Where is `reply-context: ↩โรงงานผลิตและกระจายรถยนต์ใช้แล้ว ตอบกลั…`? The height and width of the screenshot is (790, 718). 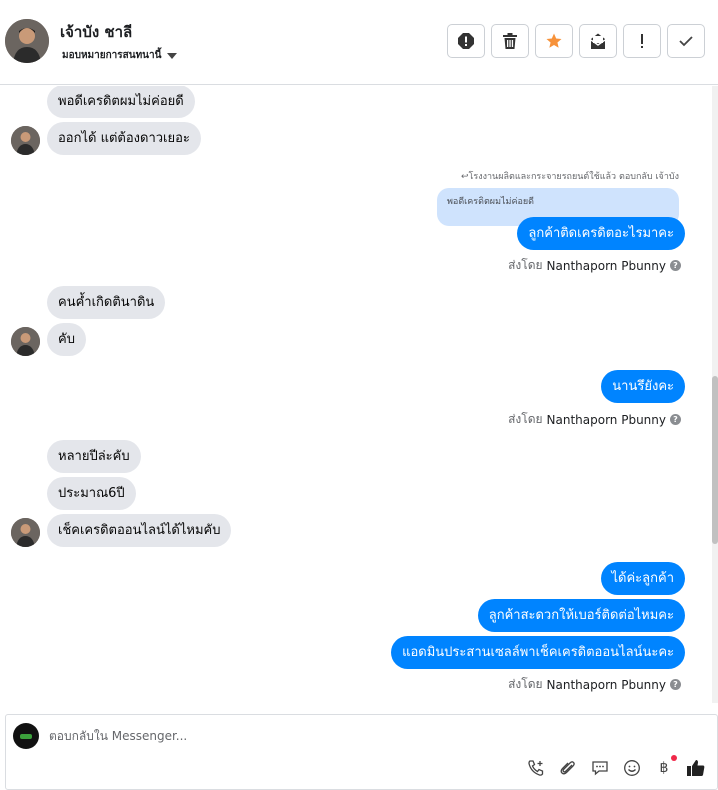 reply-context: ↩โรงงานผลิตและกระจายรถยนต์ใช้แล้ว ตอบกลั… is located at coordinates (569, 177).